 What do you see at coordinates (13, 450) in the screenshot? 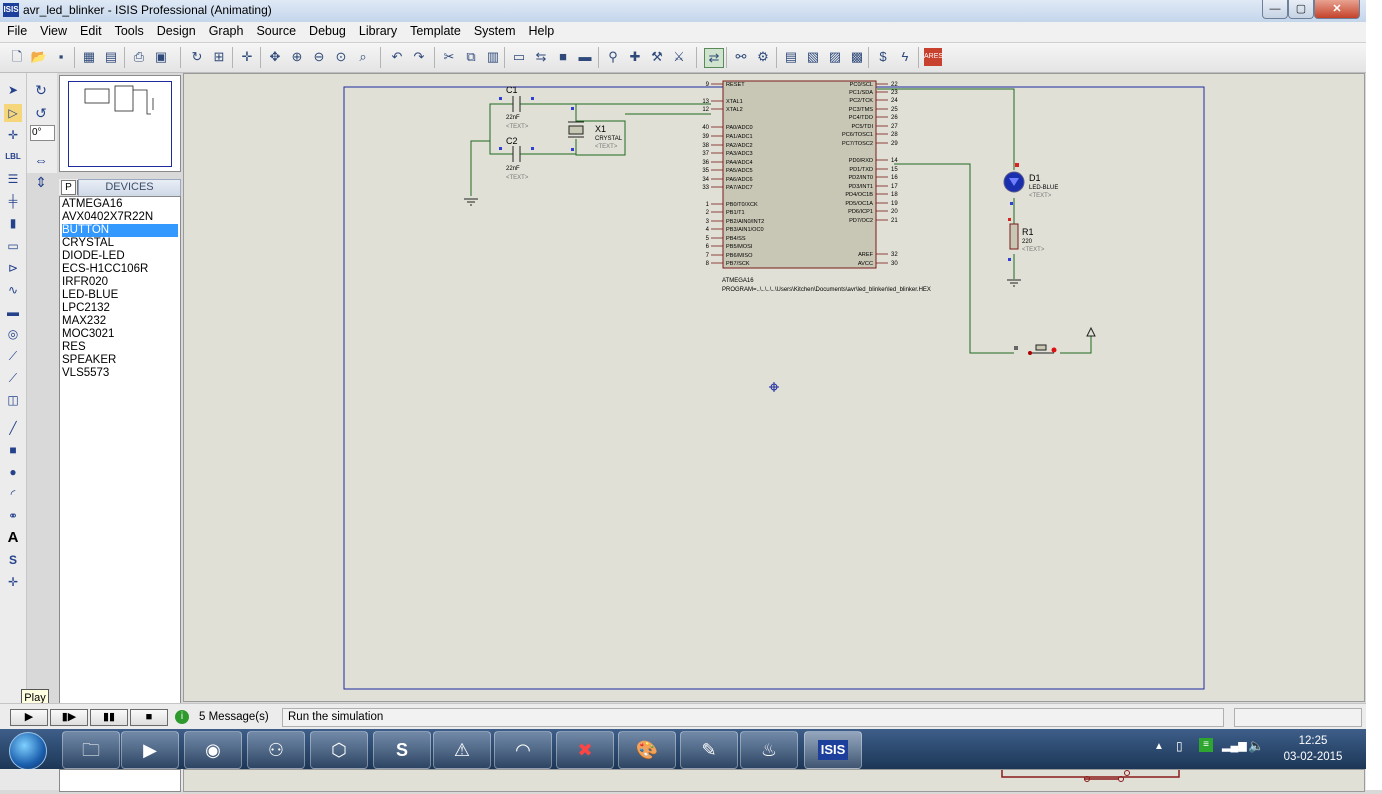
I see `box-tool-icon: ■` at bounding box center [13, 450].